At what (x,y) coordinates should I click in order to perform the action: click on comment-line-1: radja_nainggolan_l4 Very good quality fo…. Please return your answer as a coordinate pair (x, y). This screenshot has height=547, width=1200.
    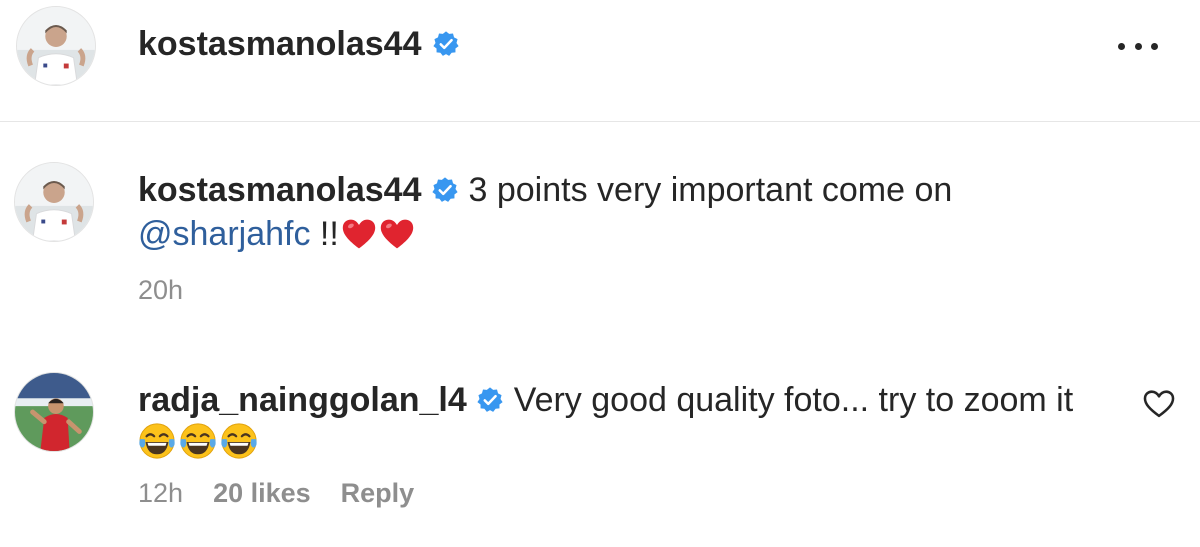
    Looking at the image, I should click on (618, 400).